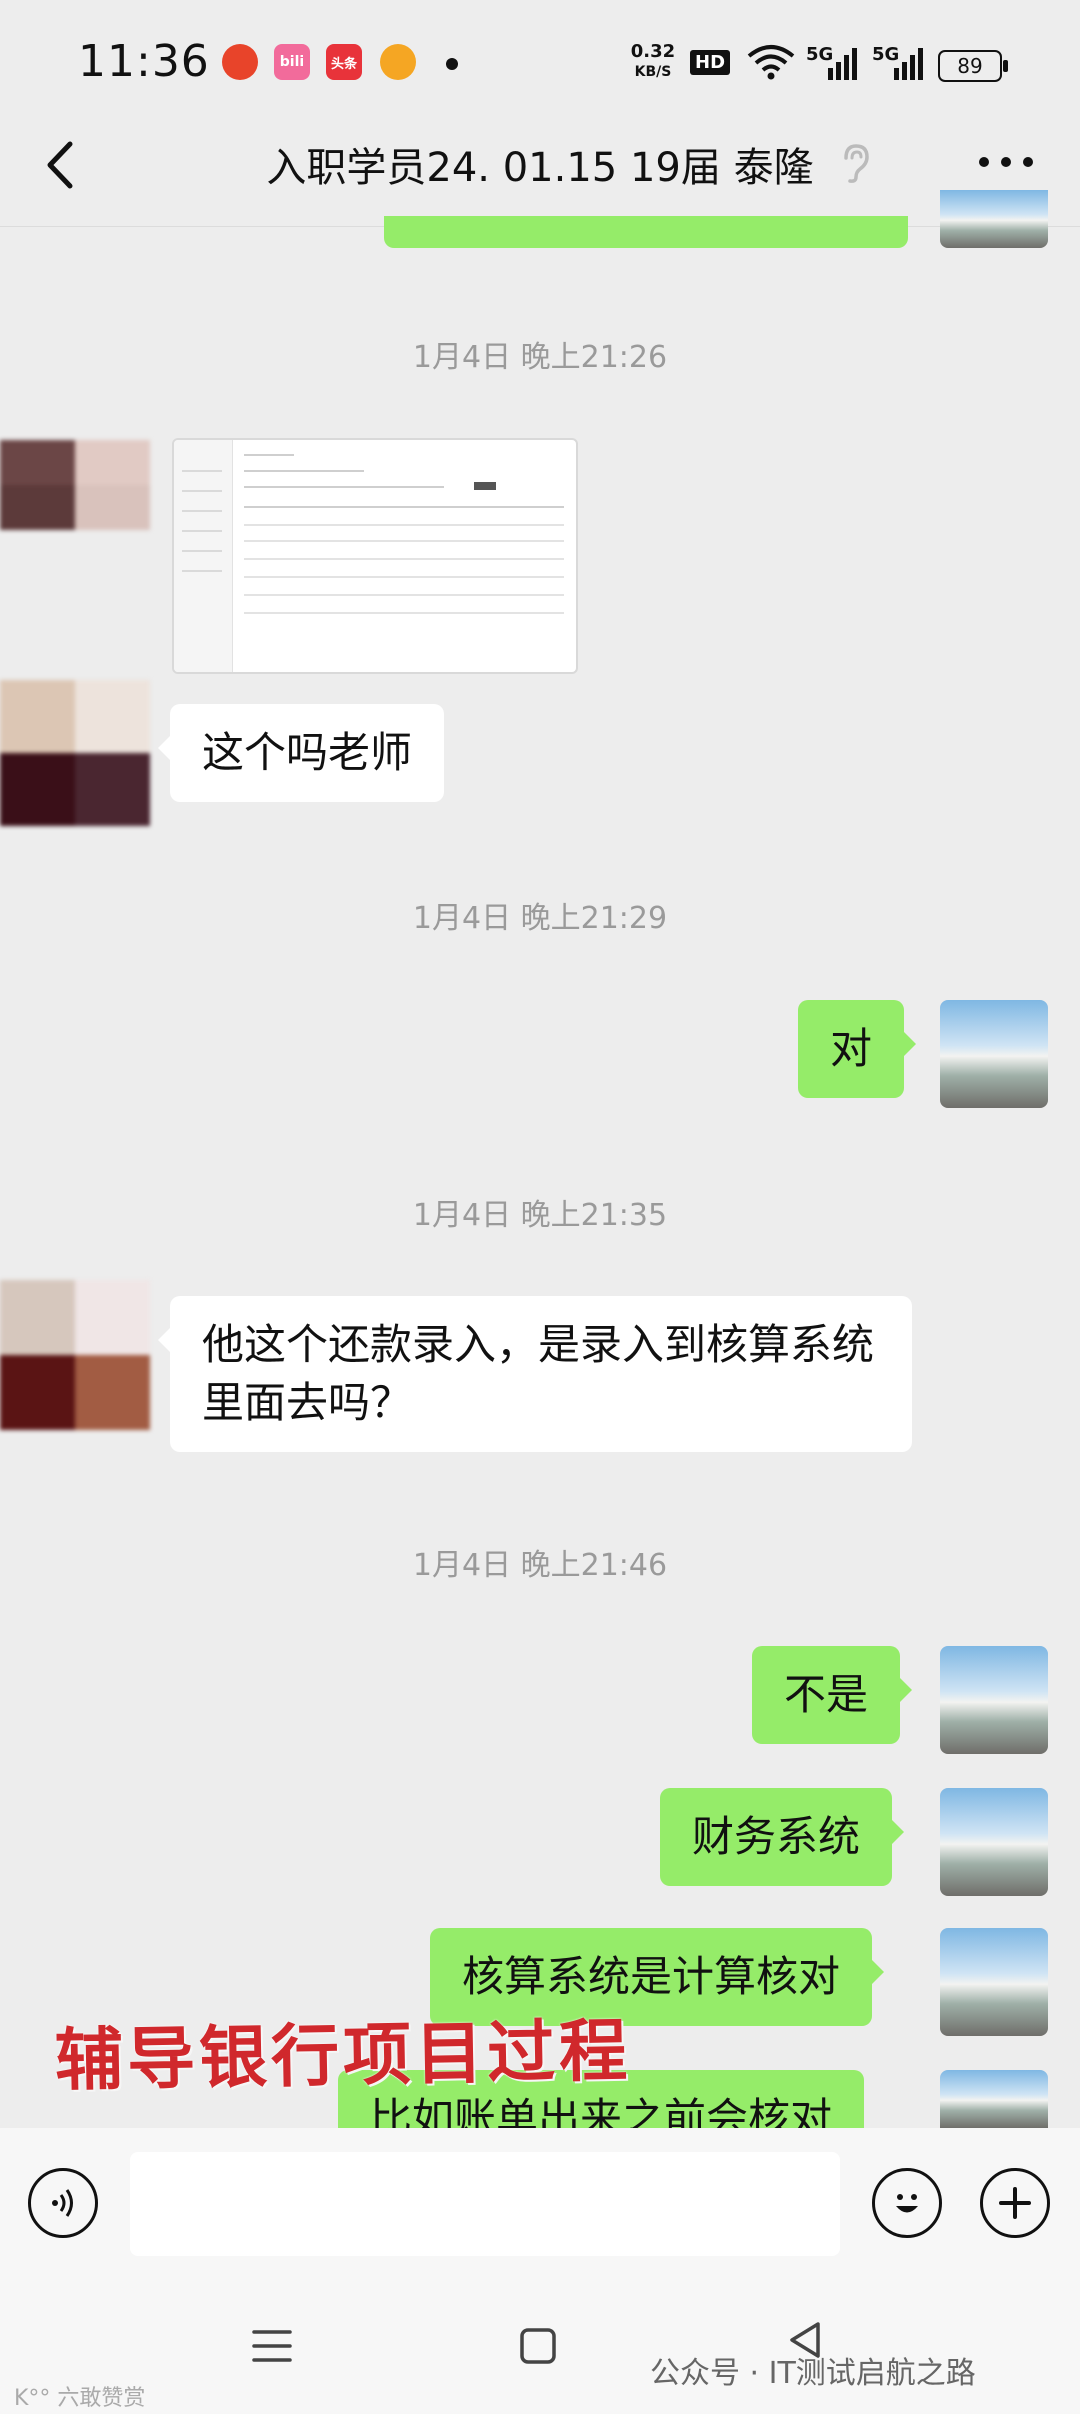 Image resolution: width=1080 pixels, height=2414 pixels. What do you see at coordinates (1015, 2203) in the screenshot?
I see `plus-icon` at bounding box center [1015, 2203].